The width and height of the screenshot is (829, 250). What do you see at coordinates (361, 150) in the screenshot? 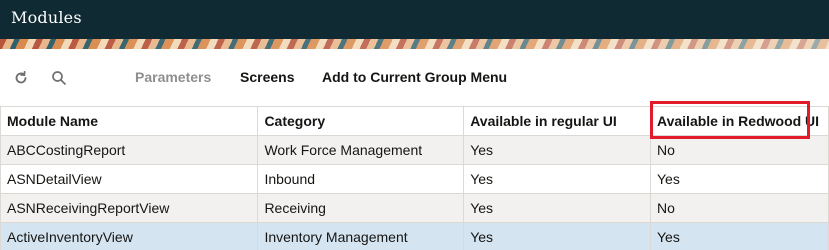
I see `cell-category: Work Force Management` at bounding box center [361, 150].